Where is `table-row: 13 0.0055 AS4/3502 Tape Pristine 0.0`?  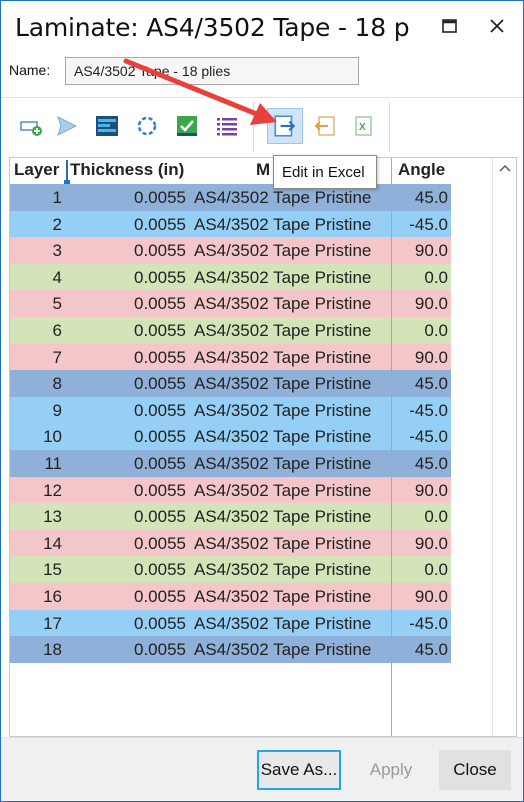 table-row: 13 0.0055 AS4/3502 Tape Pristine 0.0 is located at coordinates (230, 516).